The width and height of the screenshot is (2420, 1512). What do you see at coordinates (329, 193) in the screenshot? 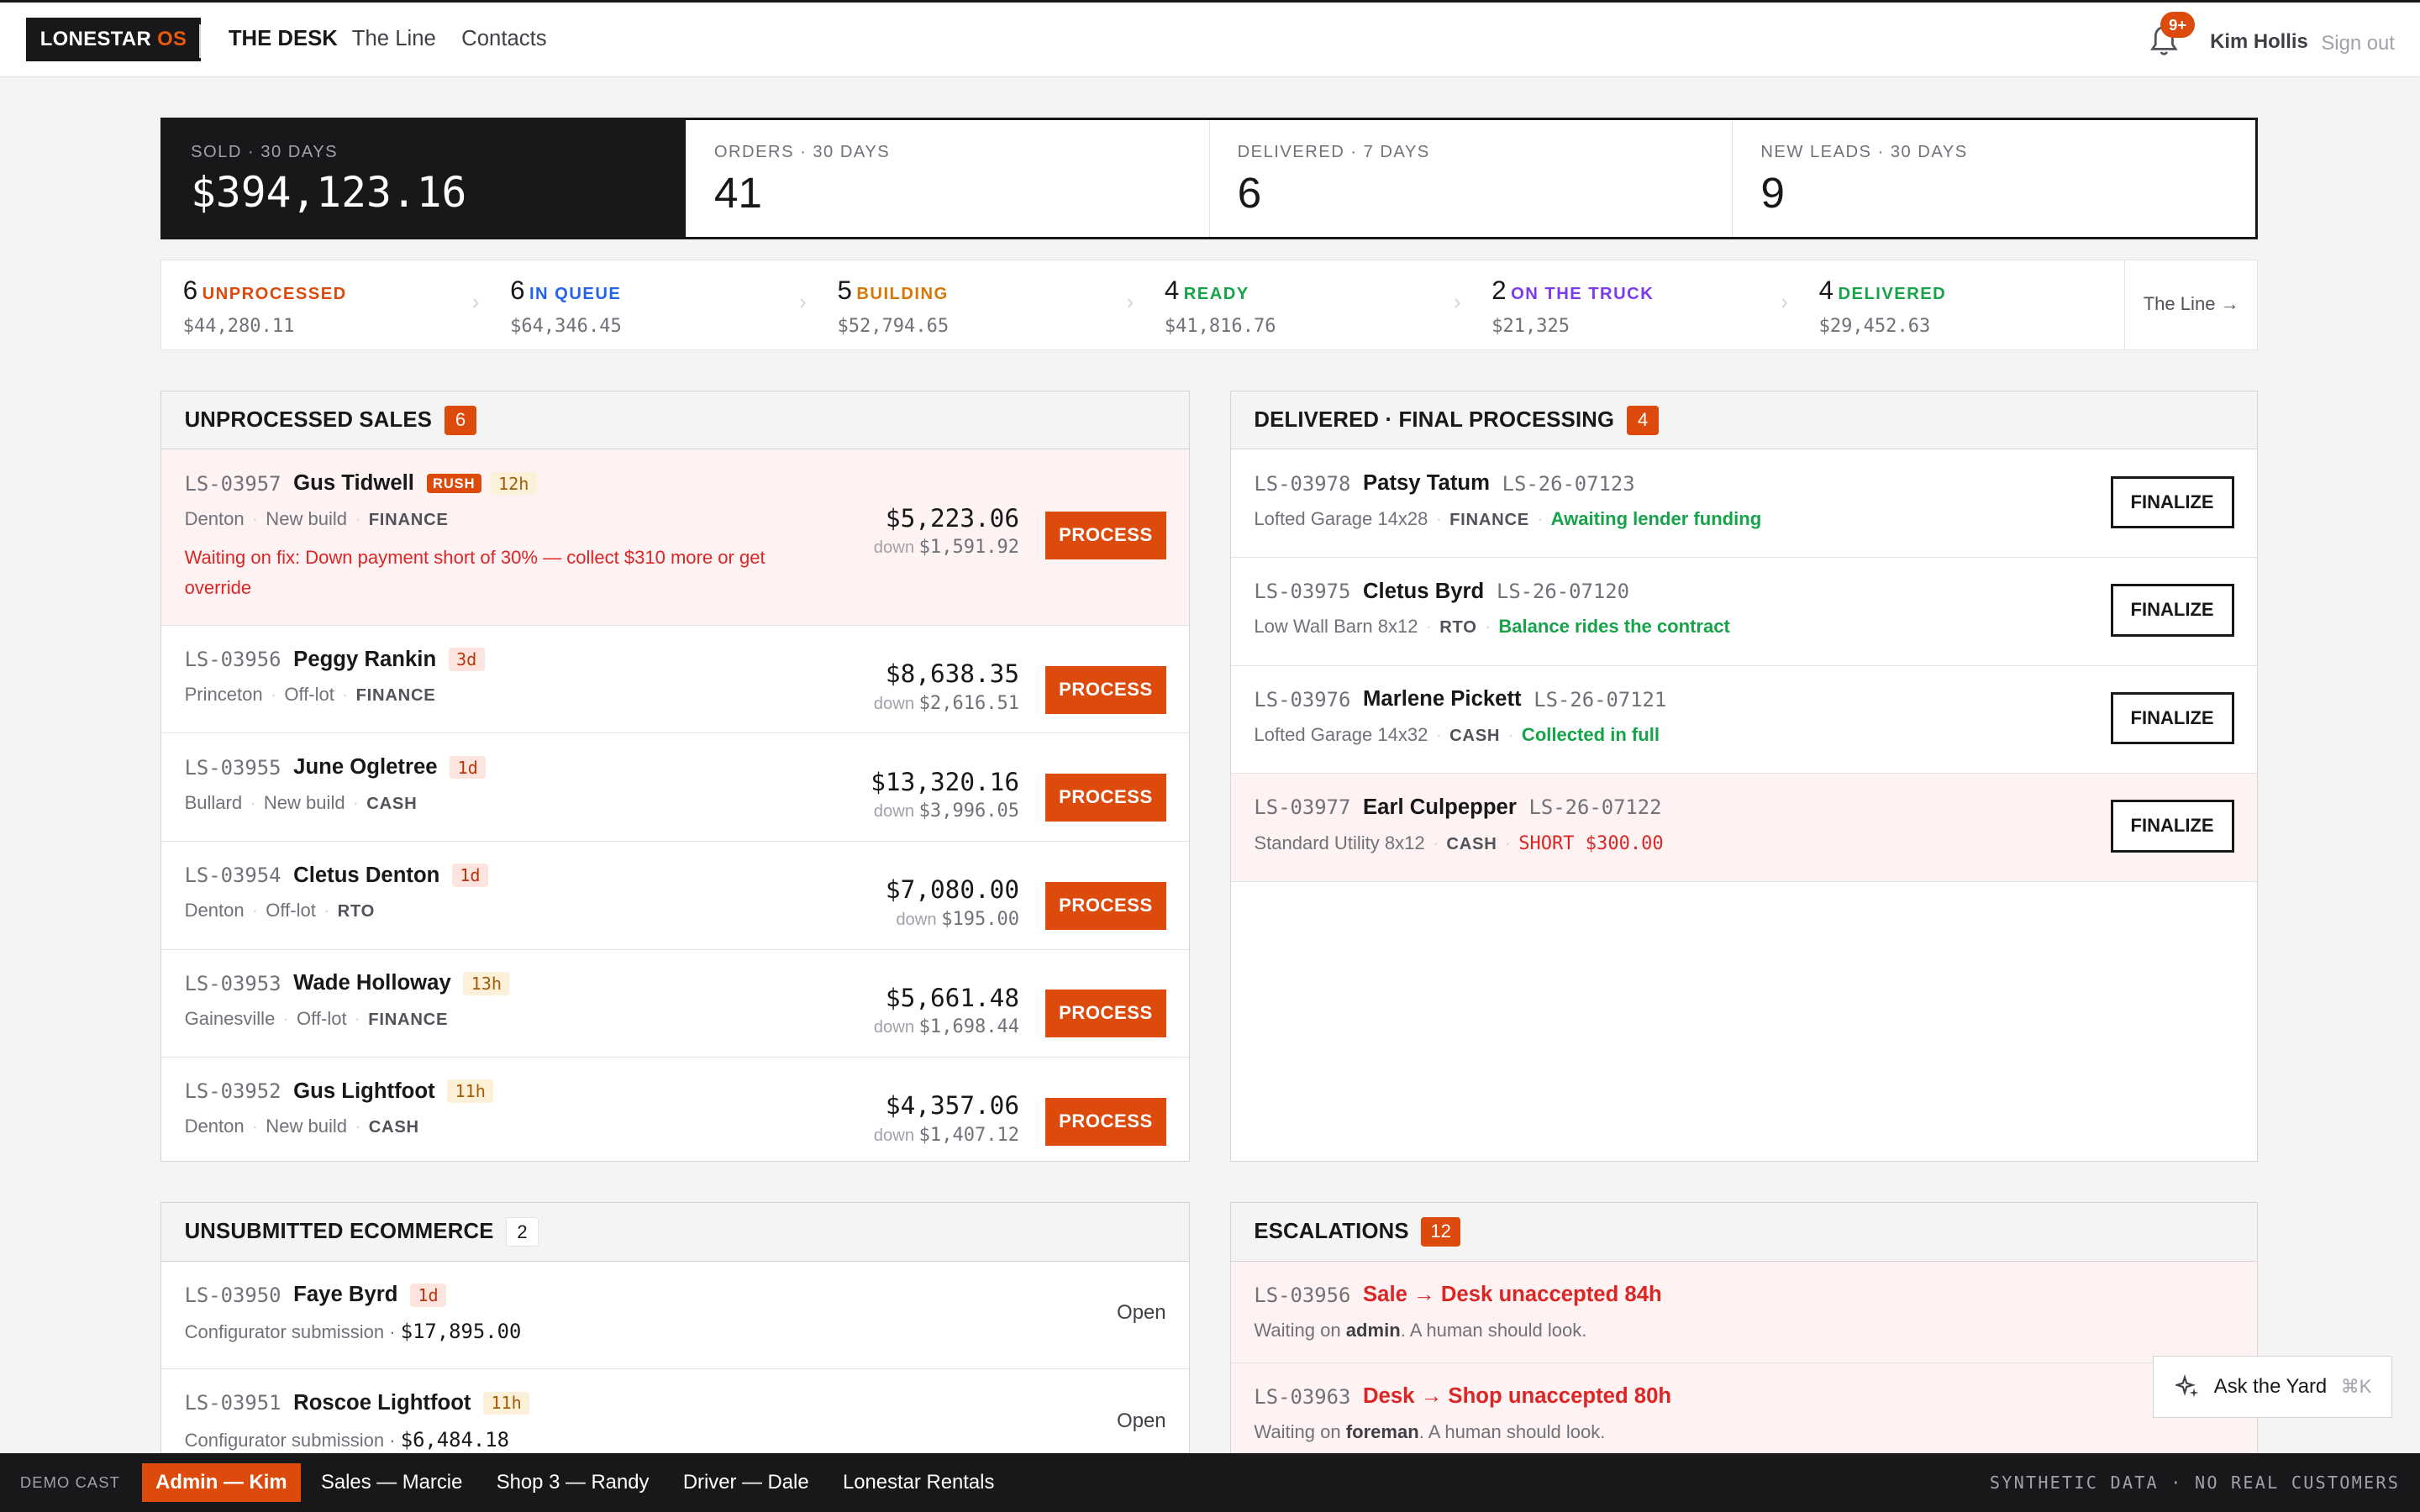
I see `stat-value: $394,123.16` at bounding box center [329, 193].